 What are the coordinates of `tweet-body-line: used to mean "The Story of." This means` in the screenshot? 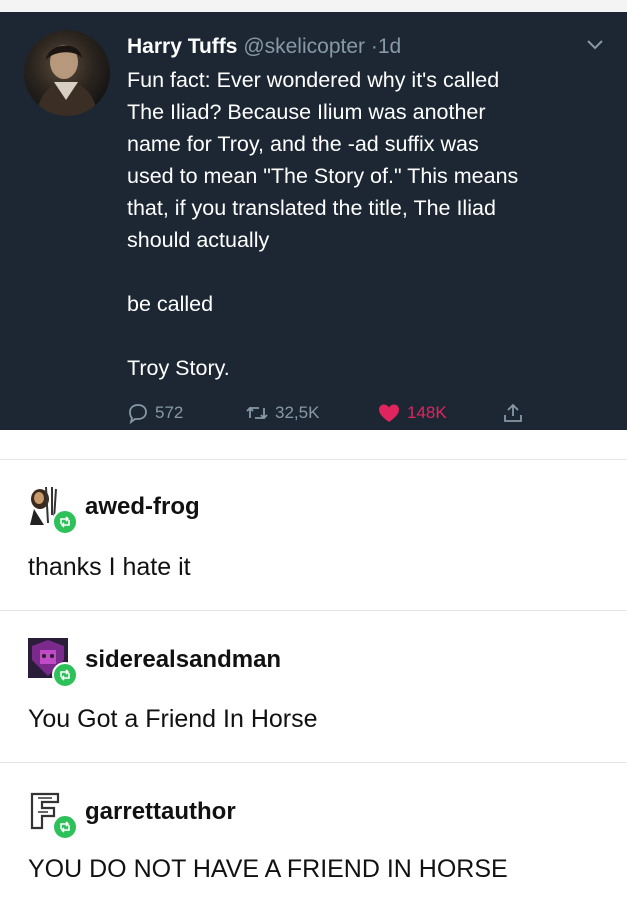 It's located at (323, 176).